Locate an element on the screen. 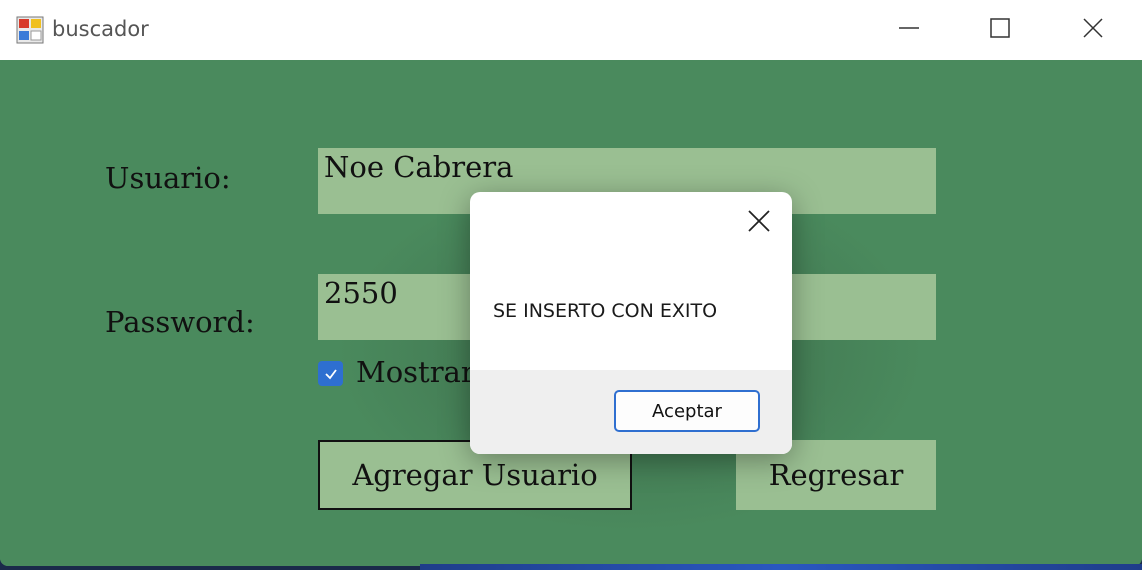 This screenshot has height=570, width=1142. desktop-background is located at coordinates (781, 567).